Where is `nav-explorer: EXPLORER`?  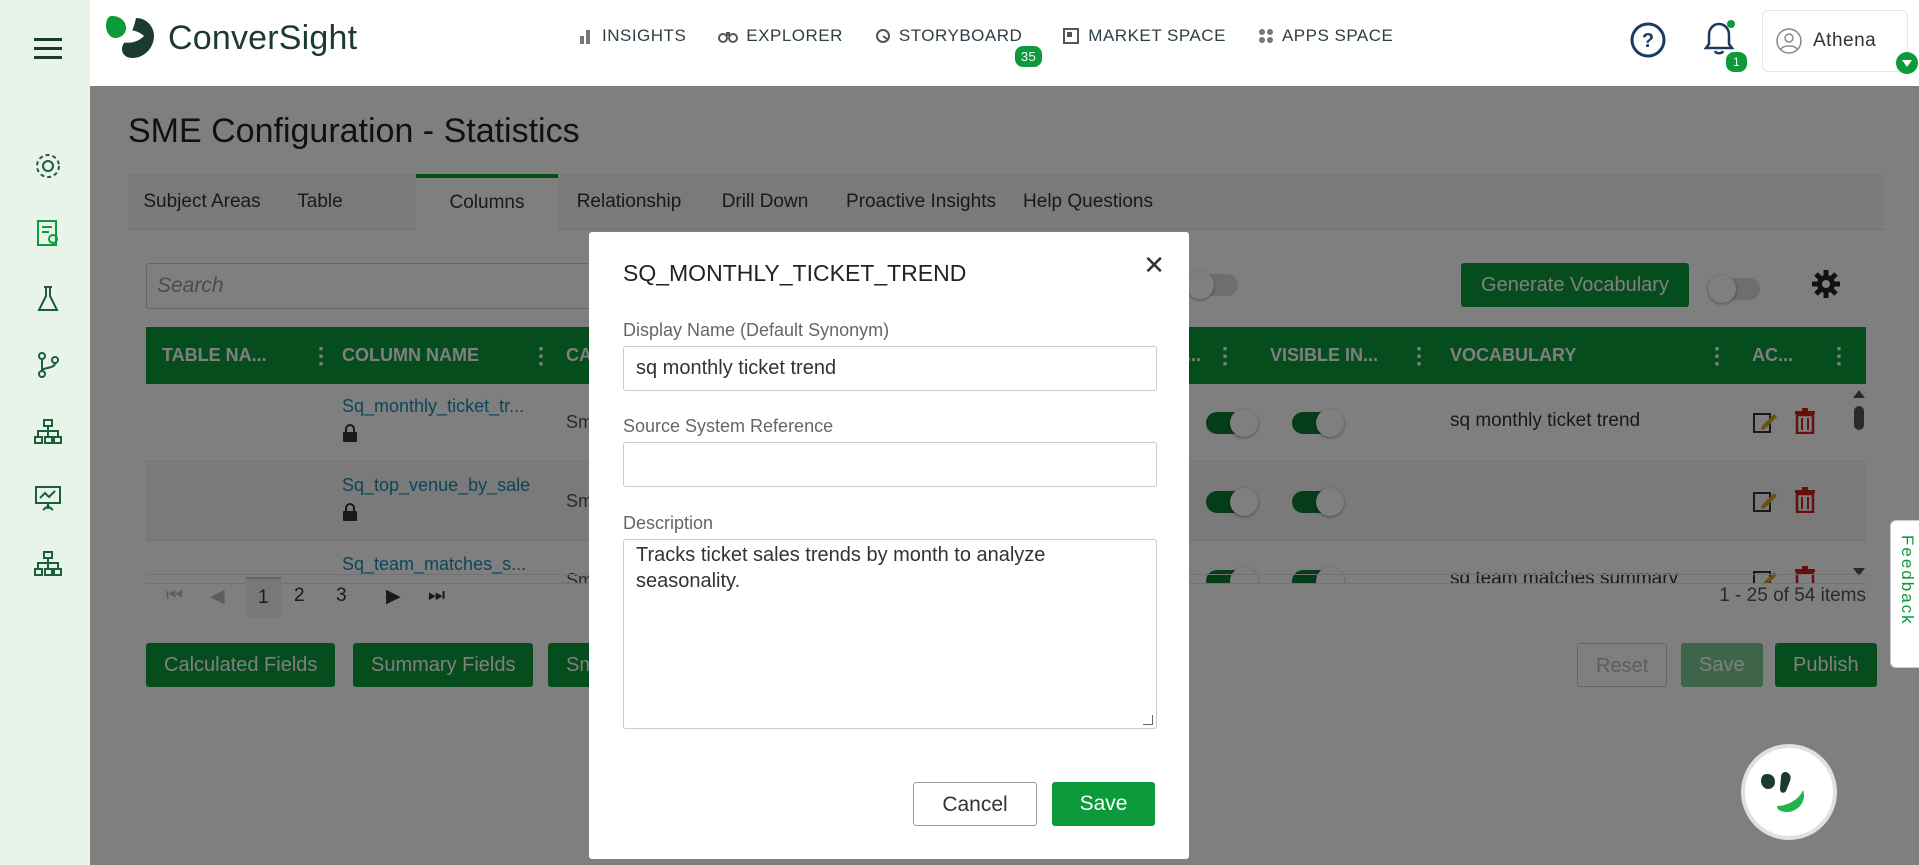 nav-explorer: EXPLORER is located at coordinates (780, 36).